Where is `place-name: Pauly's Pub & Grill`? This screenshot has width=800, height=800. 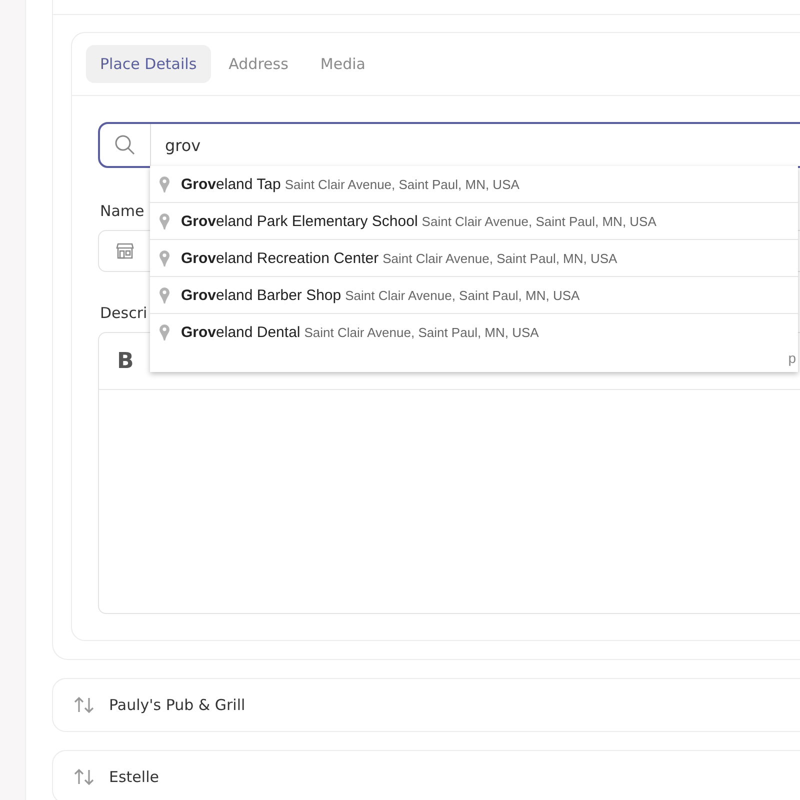 place-name: Pauly's Pub & Grill is located at coordinates (177, 705).